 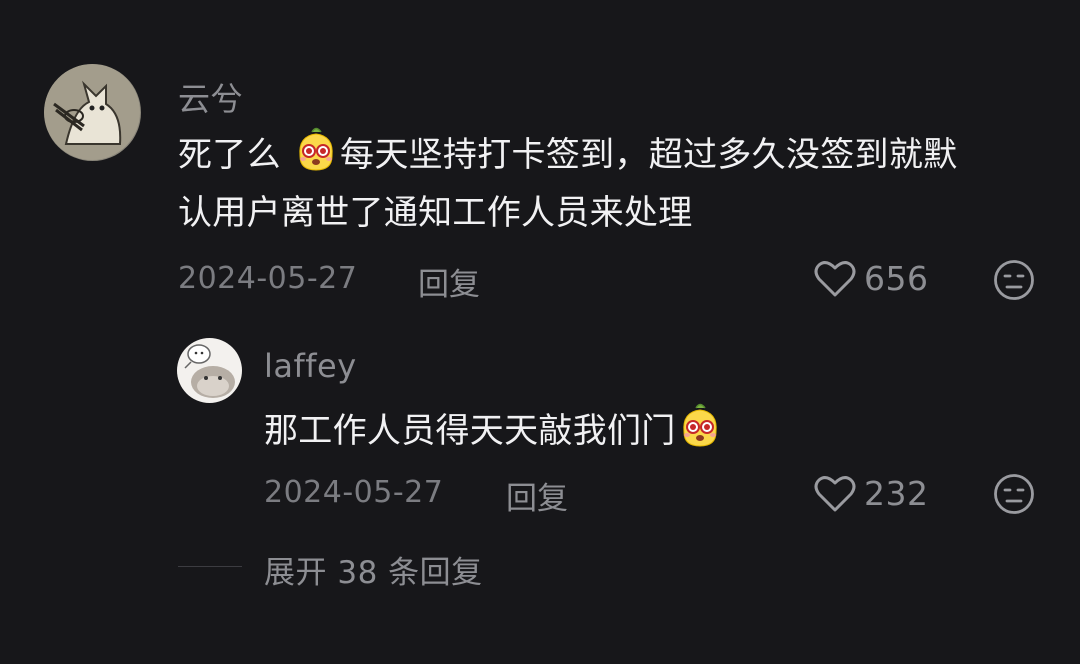 I want to click on expand-replies-button: 展开 38 条回复, so click(x=373, y=569).